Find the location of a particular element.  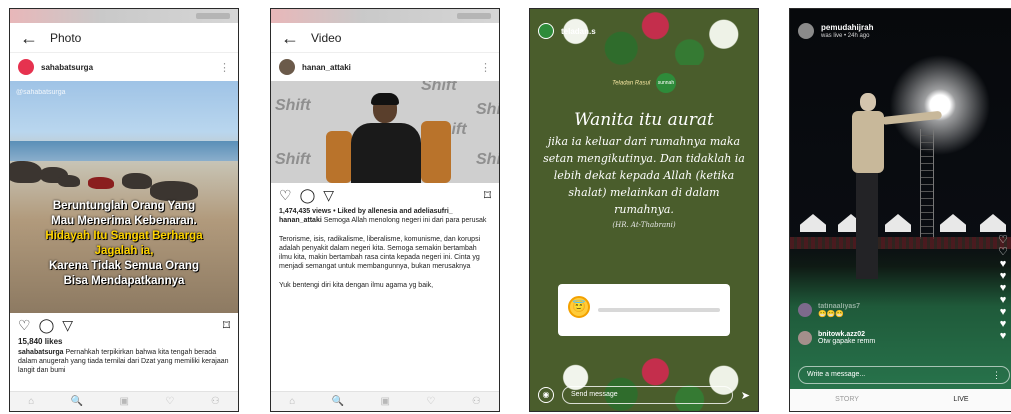

caption-username: sahabatsurga is located at coordinates (41, 352).